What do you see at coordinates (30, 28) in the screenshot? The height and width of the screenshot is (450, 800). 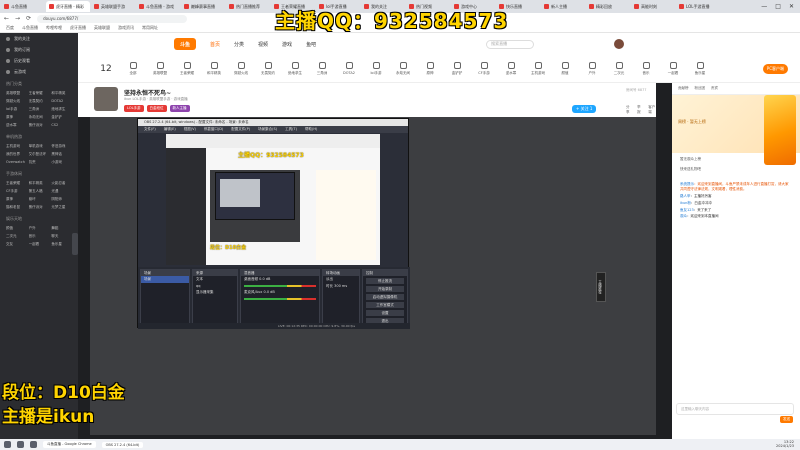 I see `bookmark-item: 斗鱼直播` at bounding box center [30, 28].